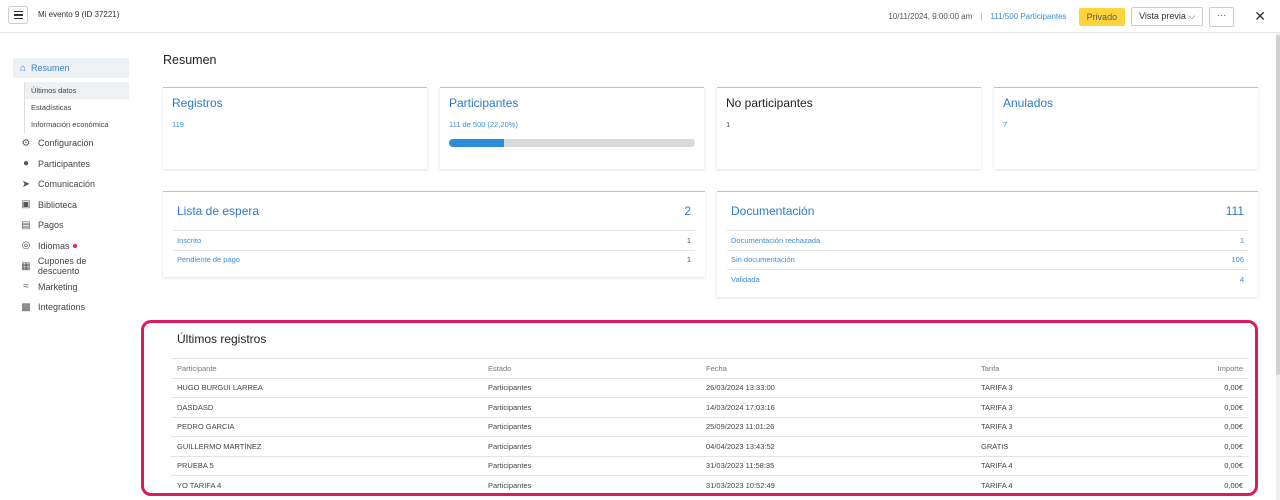  I want to click on list-item-label: Inscrito, so click(189, 240).